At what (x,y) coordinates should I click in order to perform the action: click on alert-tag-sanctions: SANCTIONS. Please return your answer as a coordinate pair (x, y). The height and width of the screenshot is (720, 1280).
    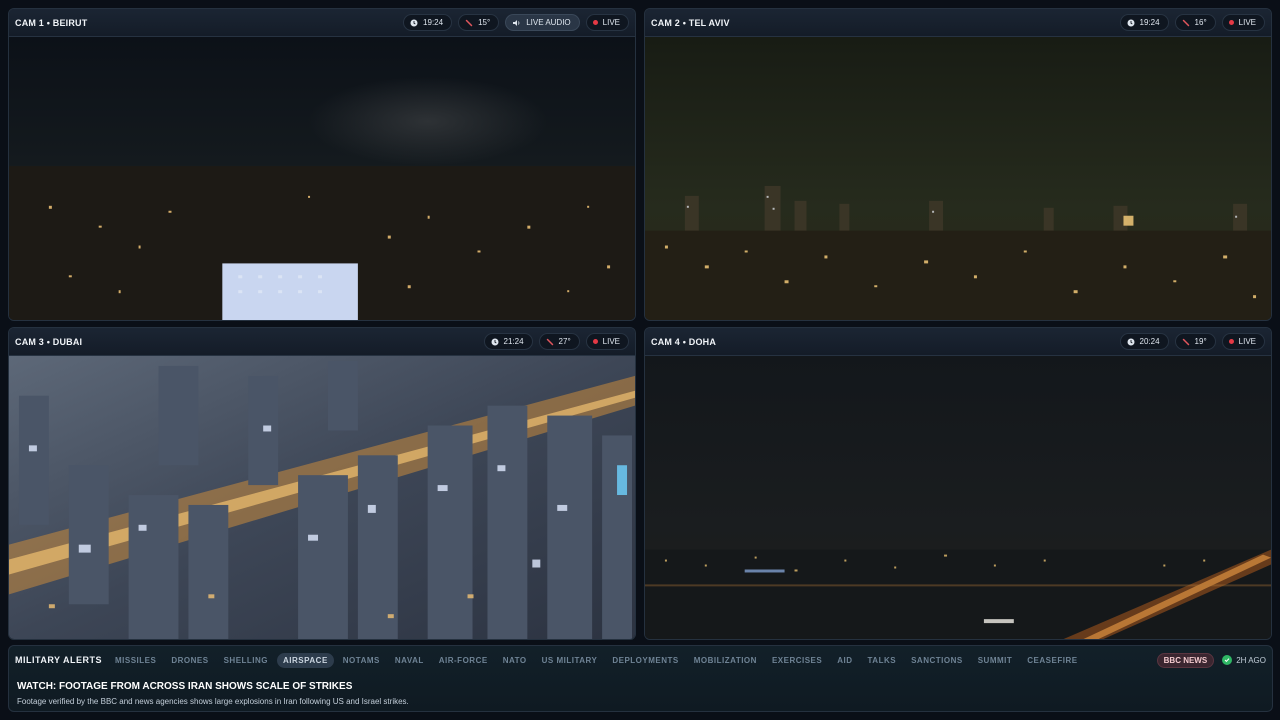
    Looking at the image, I should click on (937, 660).